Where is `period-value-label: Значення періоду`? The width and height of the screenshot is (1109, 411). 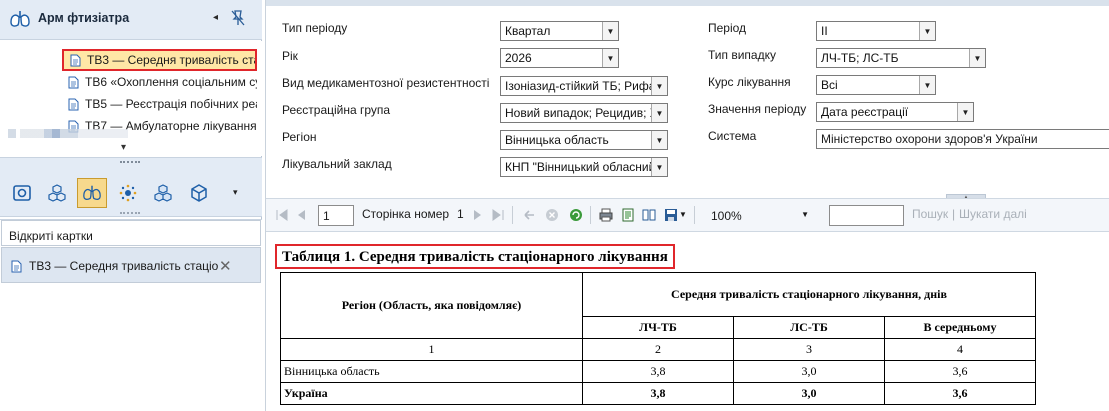 period-value-label: Значення періоду is located at coordinates (757, 109).